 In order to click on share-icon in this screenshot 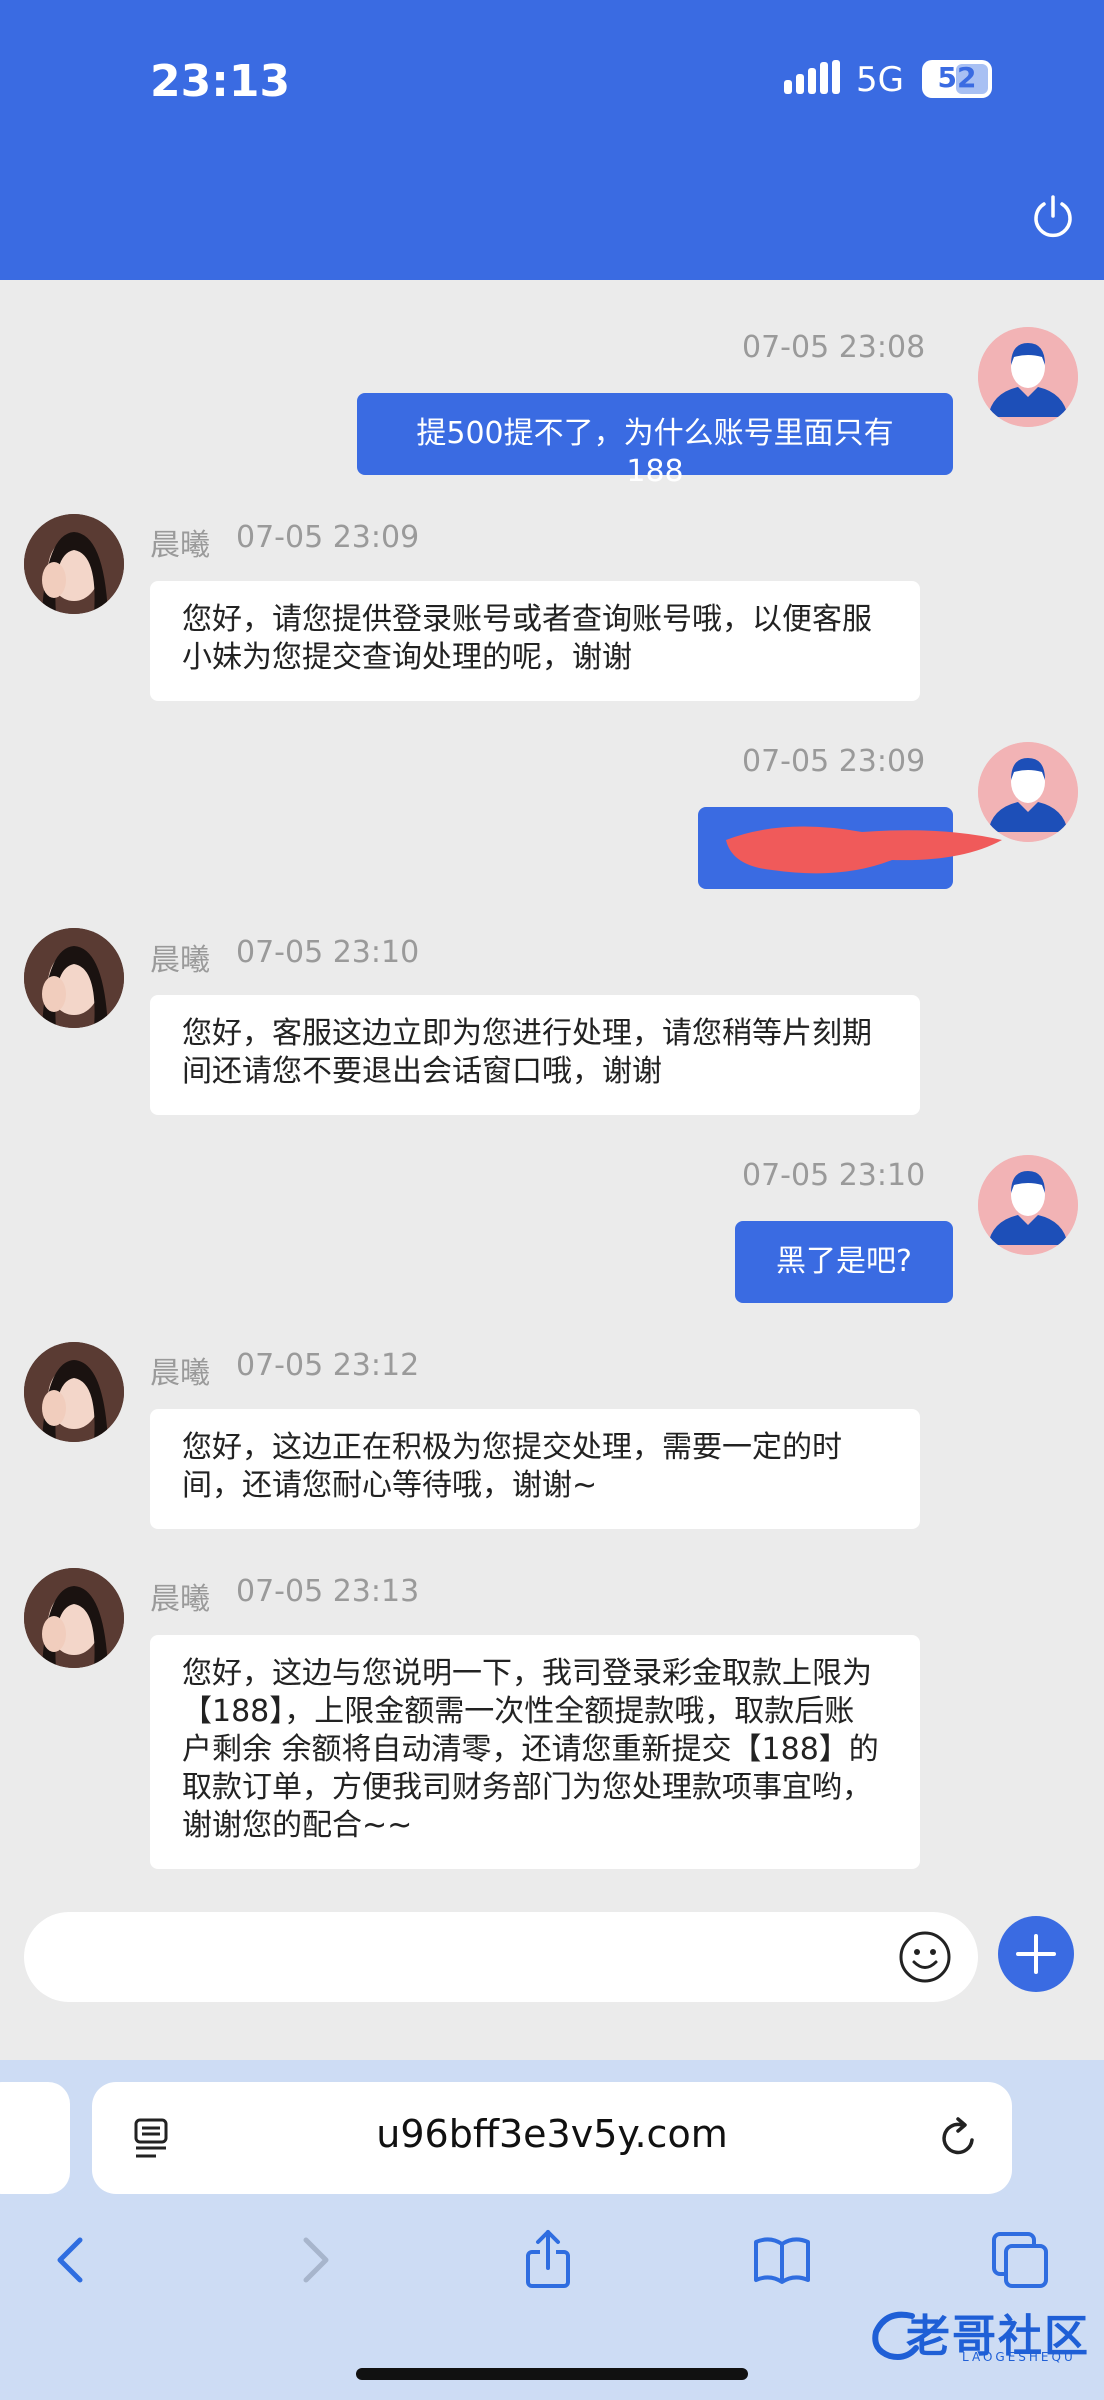, I will do `click(548, 2260)`.